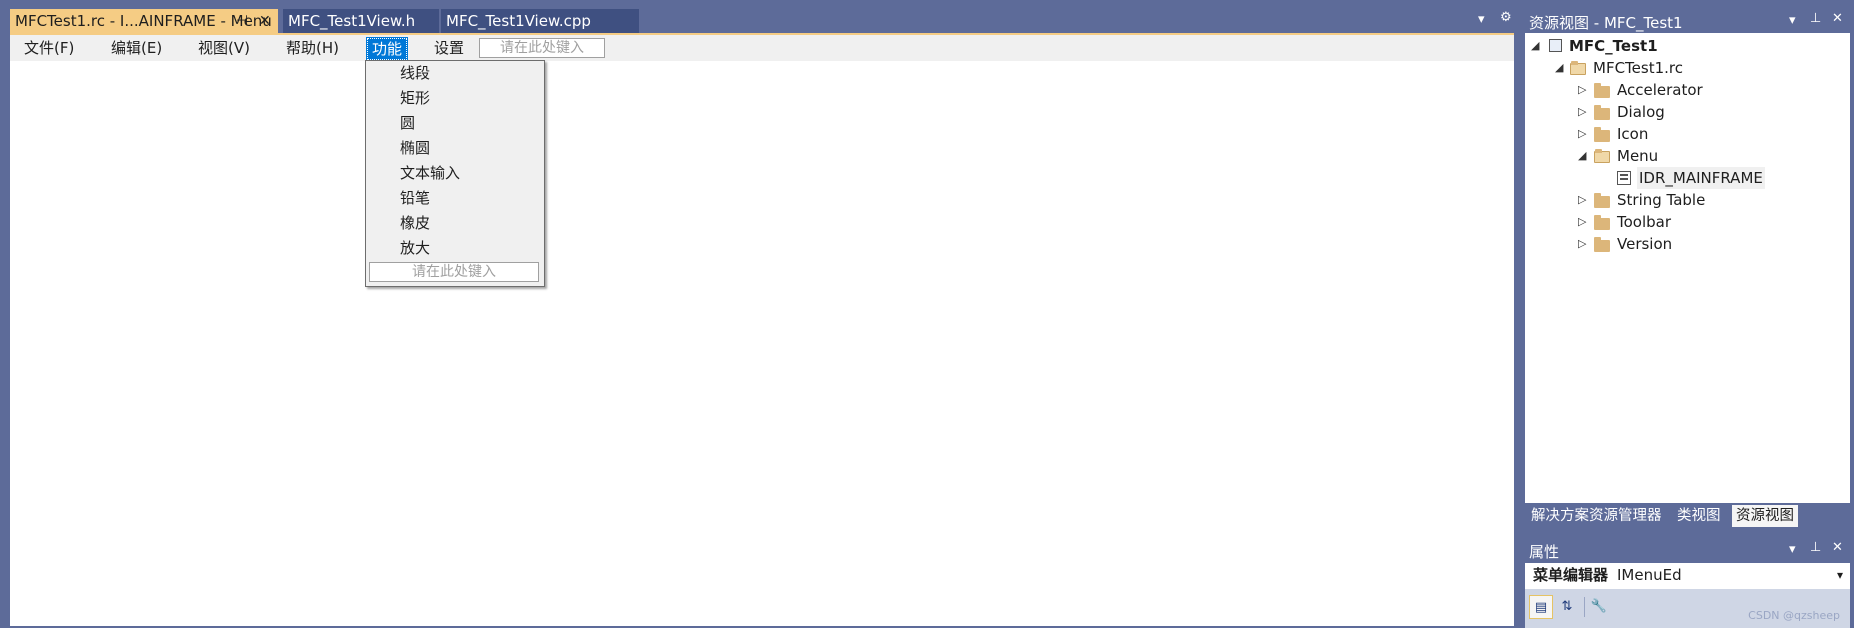 The width and height of the screenshot is (1854, 628). I want to click on menu-item-ellipse: 椭圆, so click(415, 148).